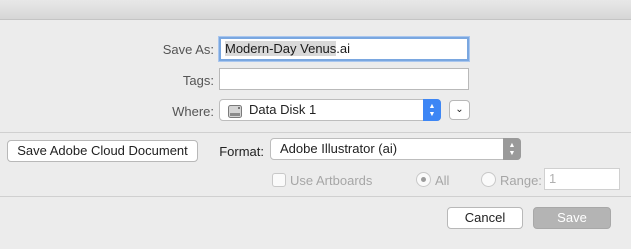  I want to click on tags-label: Tags:, so click(198, 80).